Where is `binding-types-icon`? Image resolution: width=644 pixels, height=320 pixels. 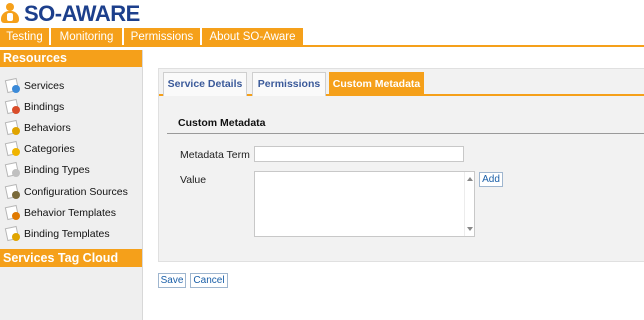
binding-types-icon is located at coordinates (12, 170).